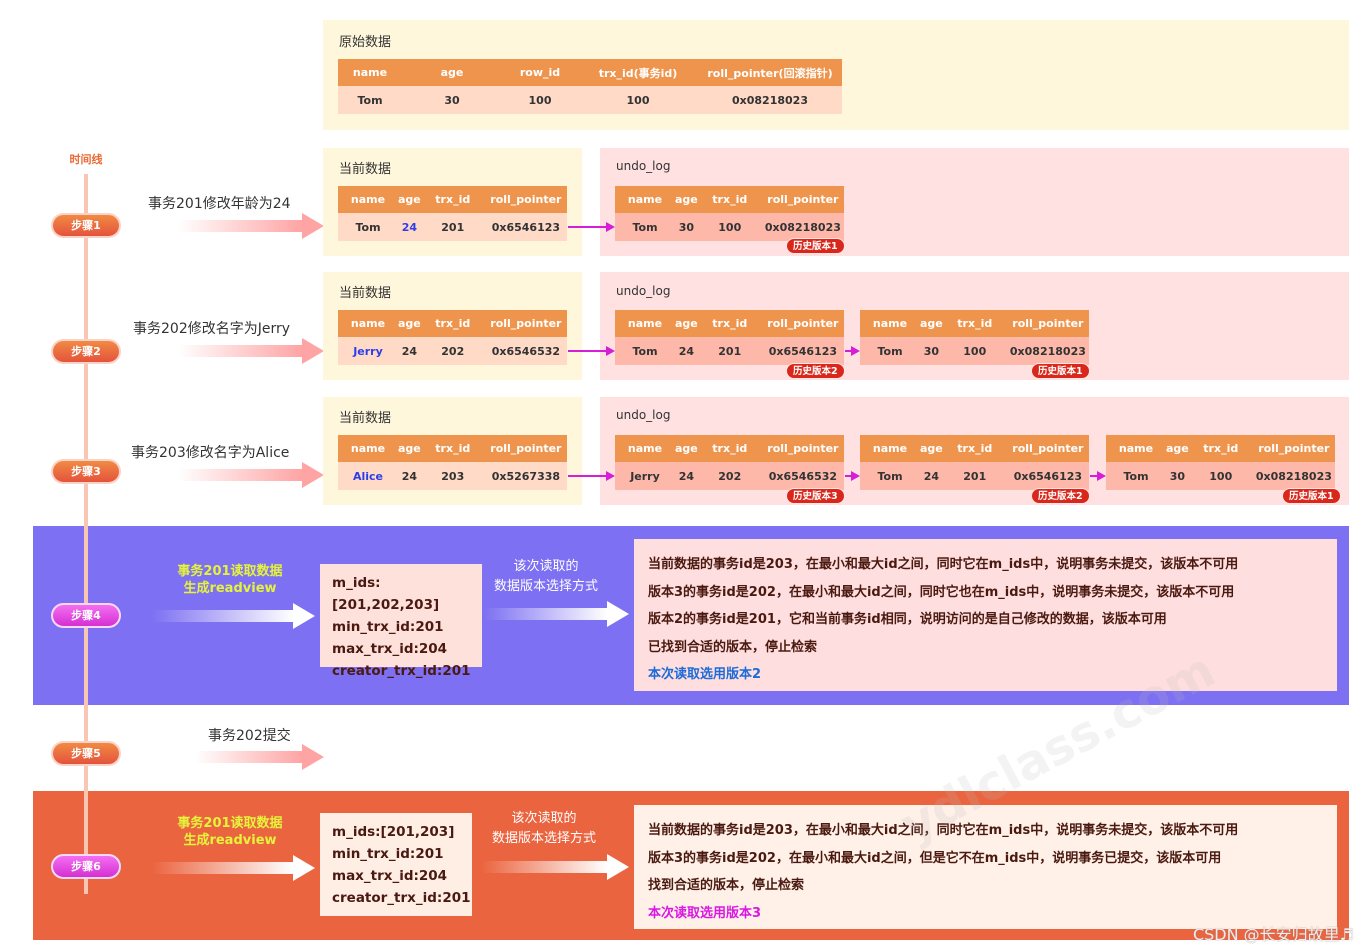  What do you see at coordinates (368, 476) in the screenshot?
I see `cell-changed: Alice` at bounding box center [368, 476].